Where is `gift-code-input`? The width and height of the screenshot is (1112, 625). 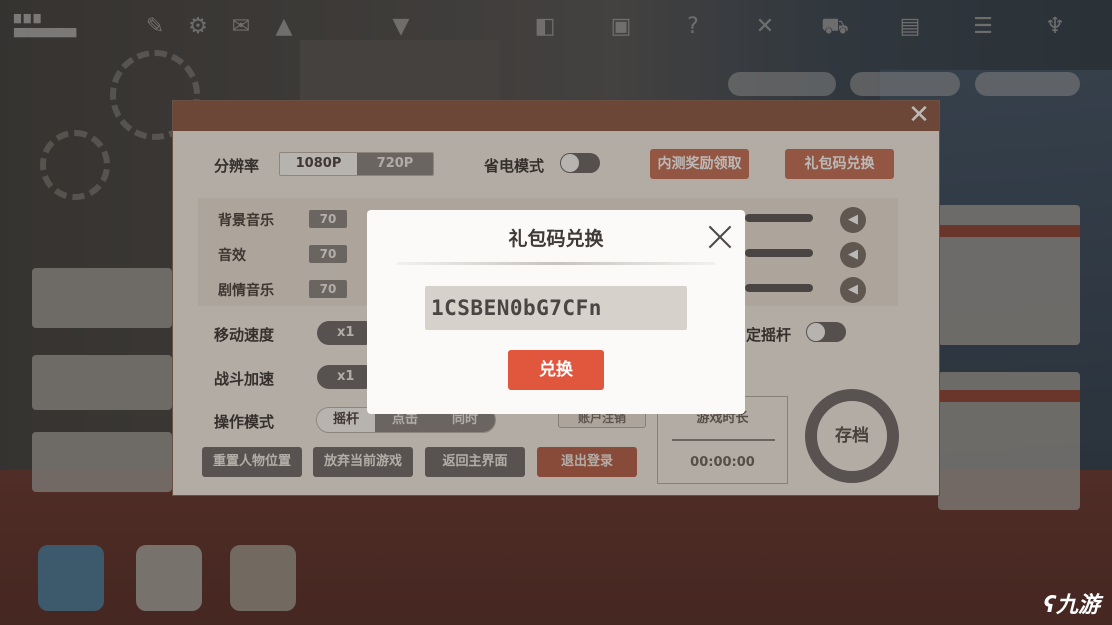
gift-code-input is located at coordinates (556, 308).